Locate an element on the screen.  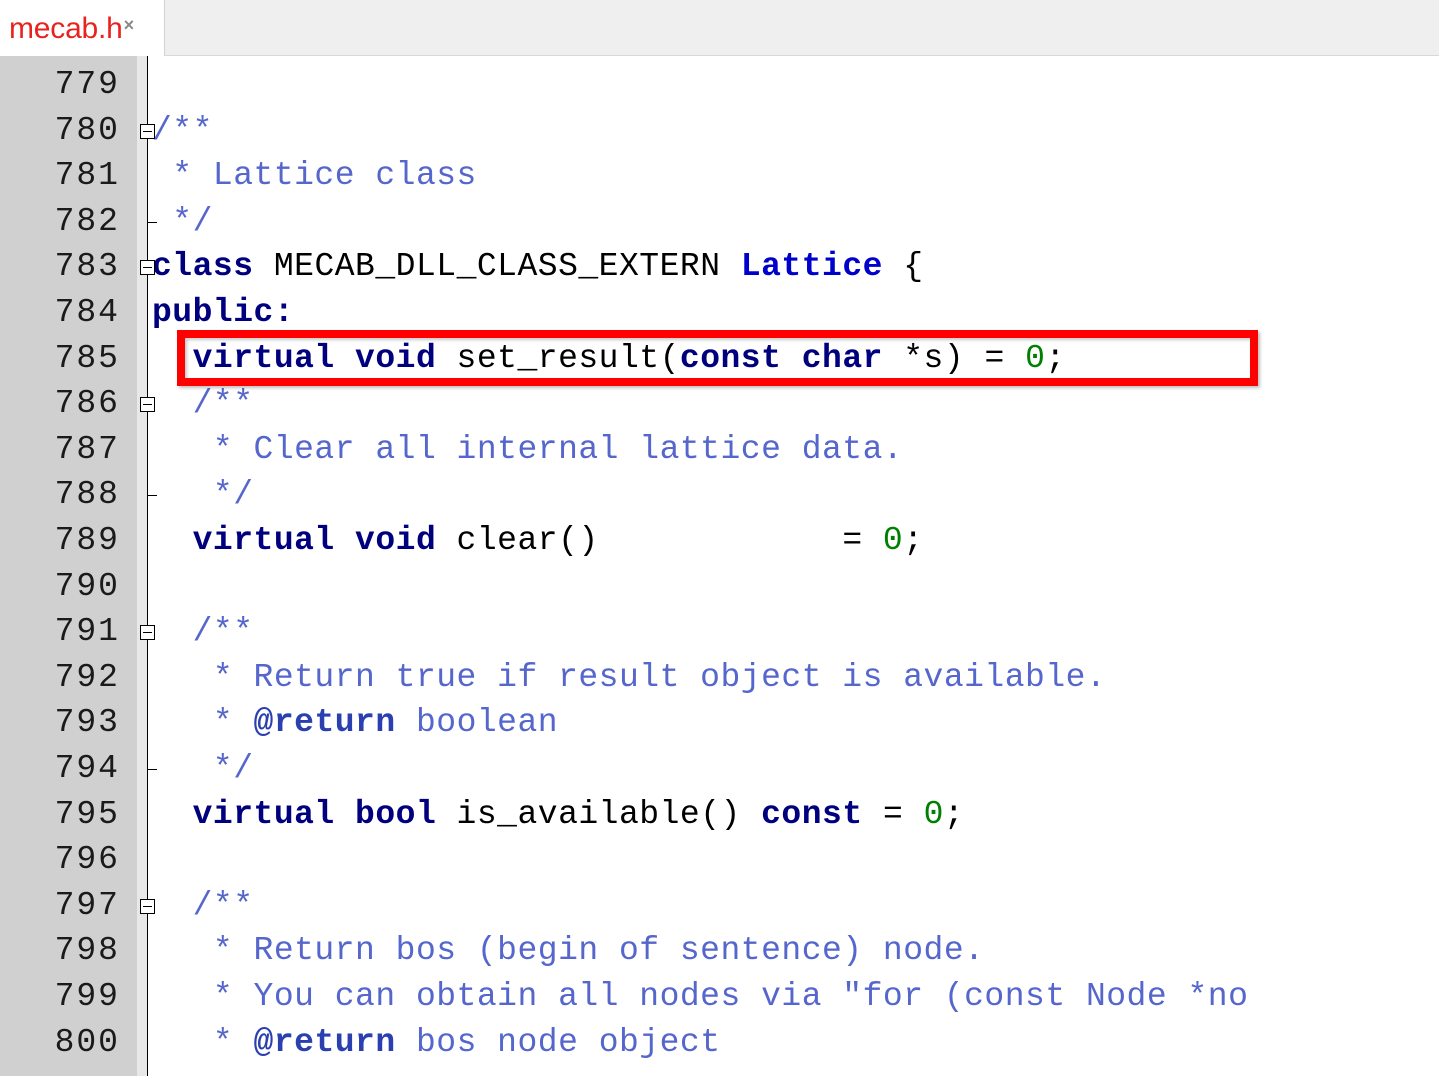
code-line: 787 * Clear all internal lattice data. is located at coordinates (719, 450).